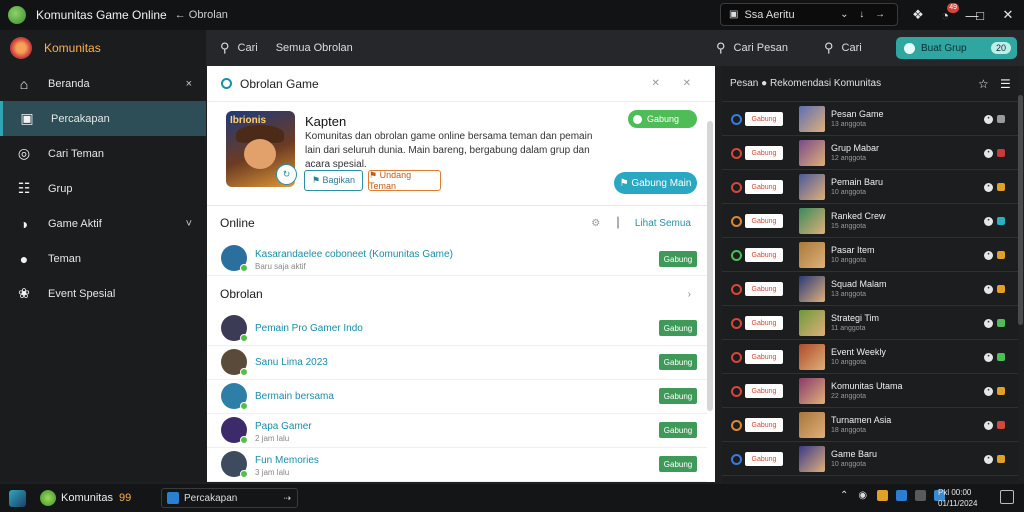 Image resolution: width=1024 pixels, height=512 pixels. What do you see at coordinates (870, 153) in the screenshot?
I see `recommendation-row: Gabung Grup Mabar 12 anggota •` at bounding box center [870, 153].